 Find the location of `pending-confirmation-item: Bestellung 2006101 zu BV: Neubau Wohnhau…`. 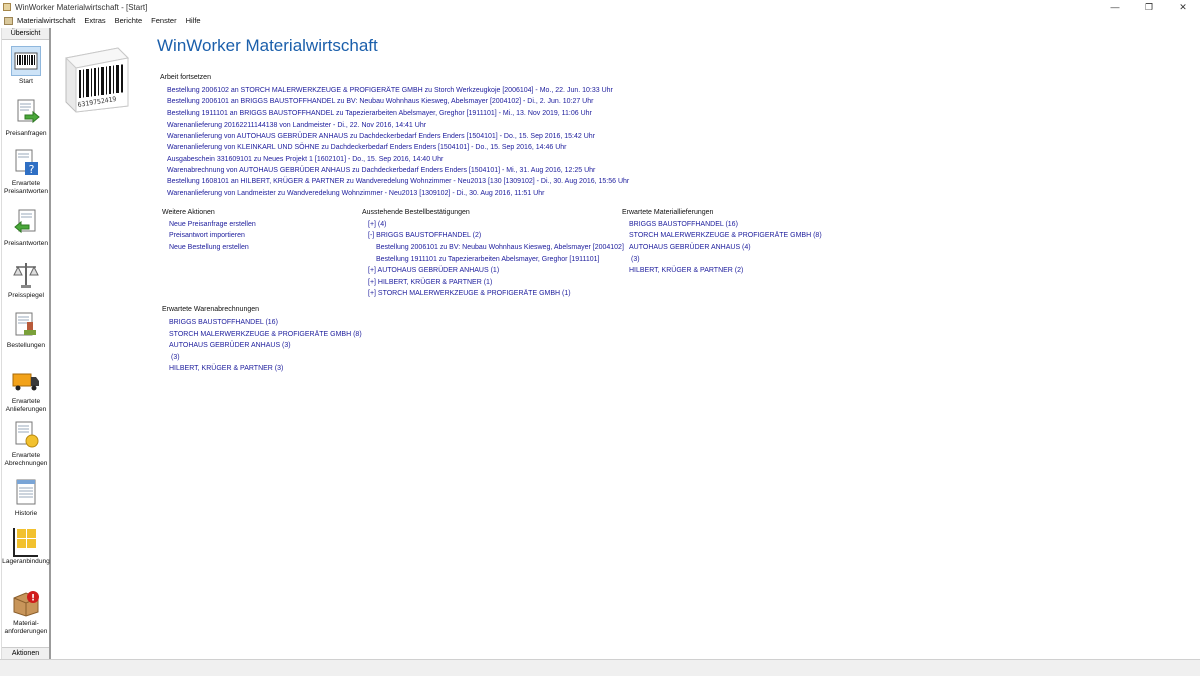

pending-confirmation-item: Bestellung 2006101 zu BV: Neubau Wohnhau… is located at coordinates (500, 247).